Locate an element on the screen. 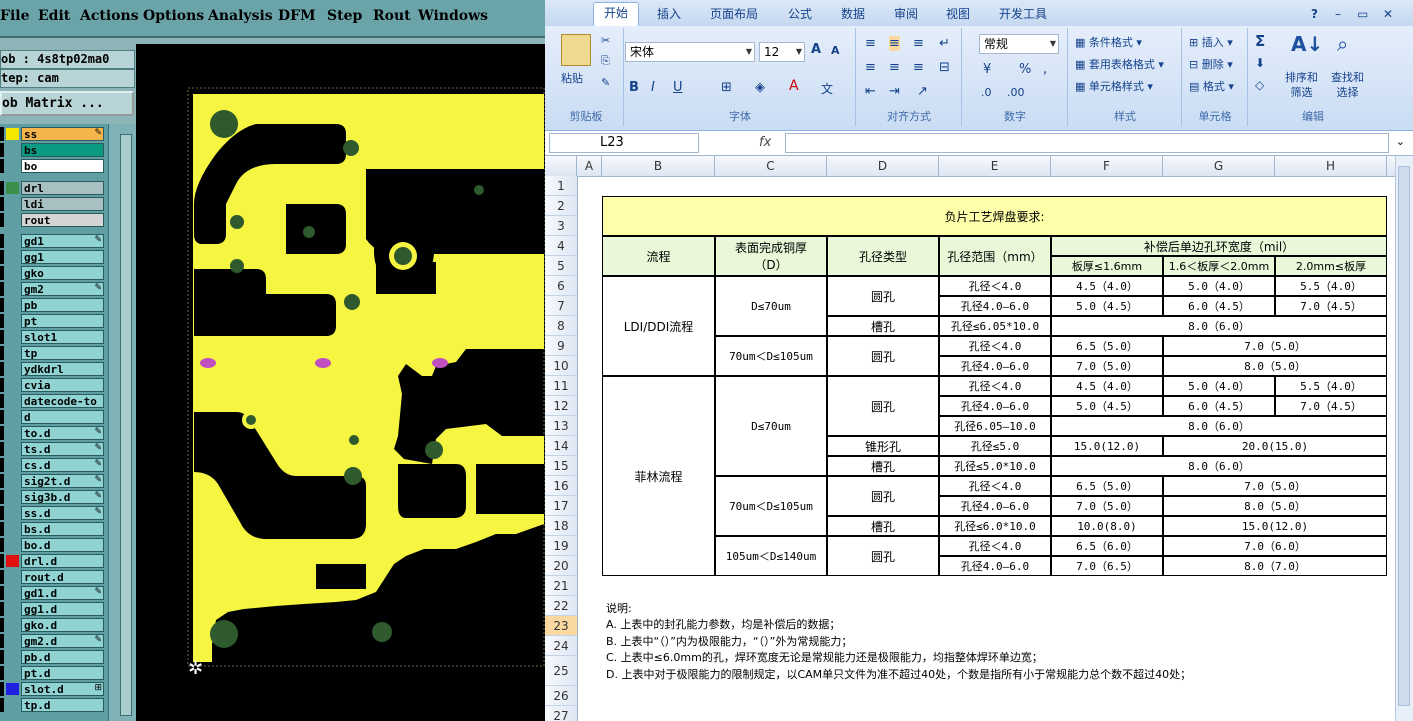 The image size is (1413, 721). conditional-format-button: ▦ 条件格式 ▾ is located at coordinates (1108, 42).